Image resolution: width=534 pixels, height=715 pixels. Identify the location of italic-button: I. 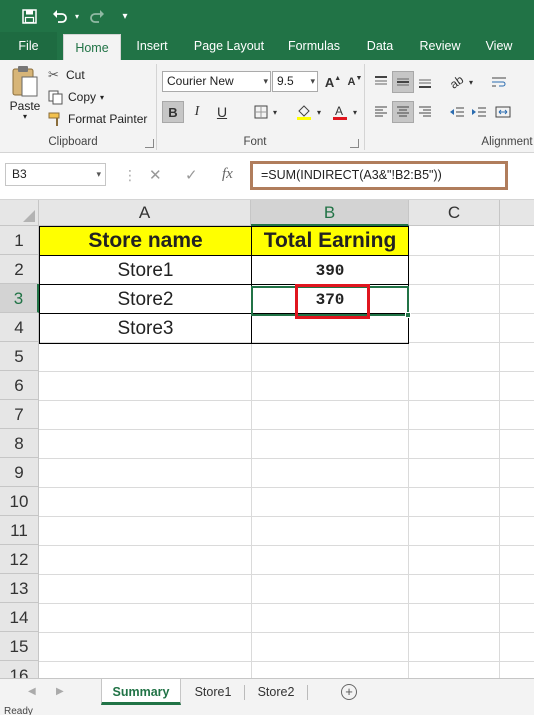
(197, 112).